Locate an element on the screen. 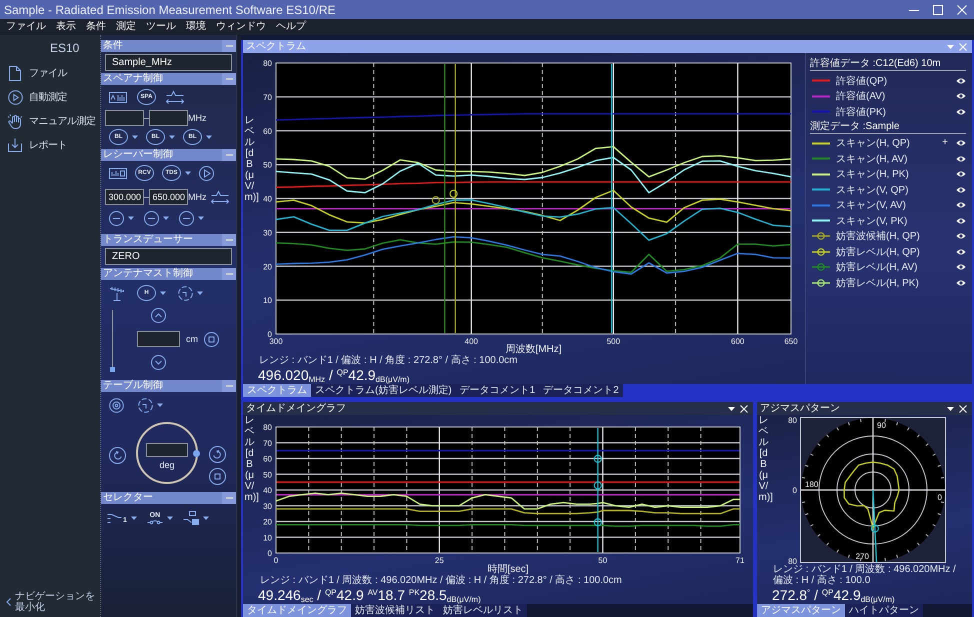 The image size is (974, 617). menu-item: ウィンドウ is located at coordinates (241, 27).